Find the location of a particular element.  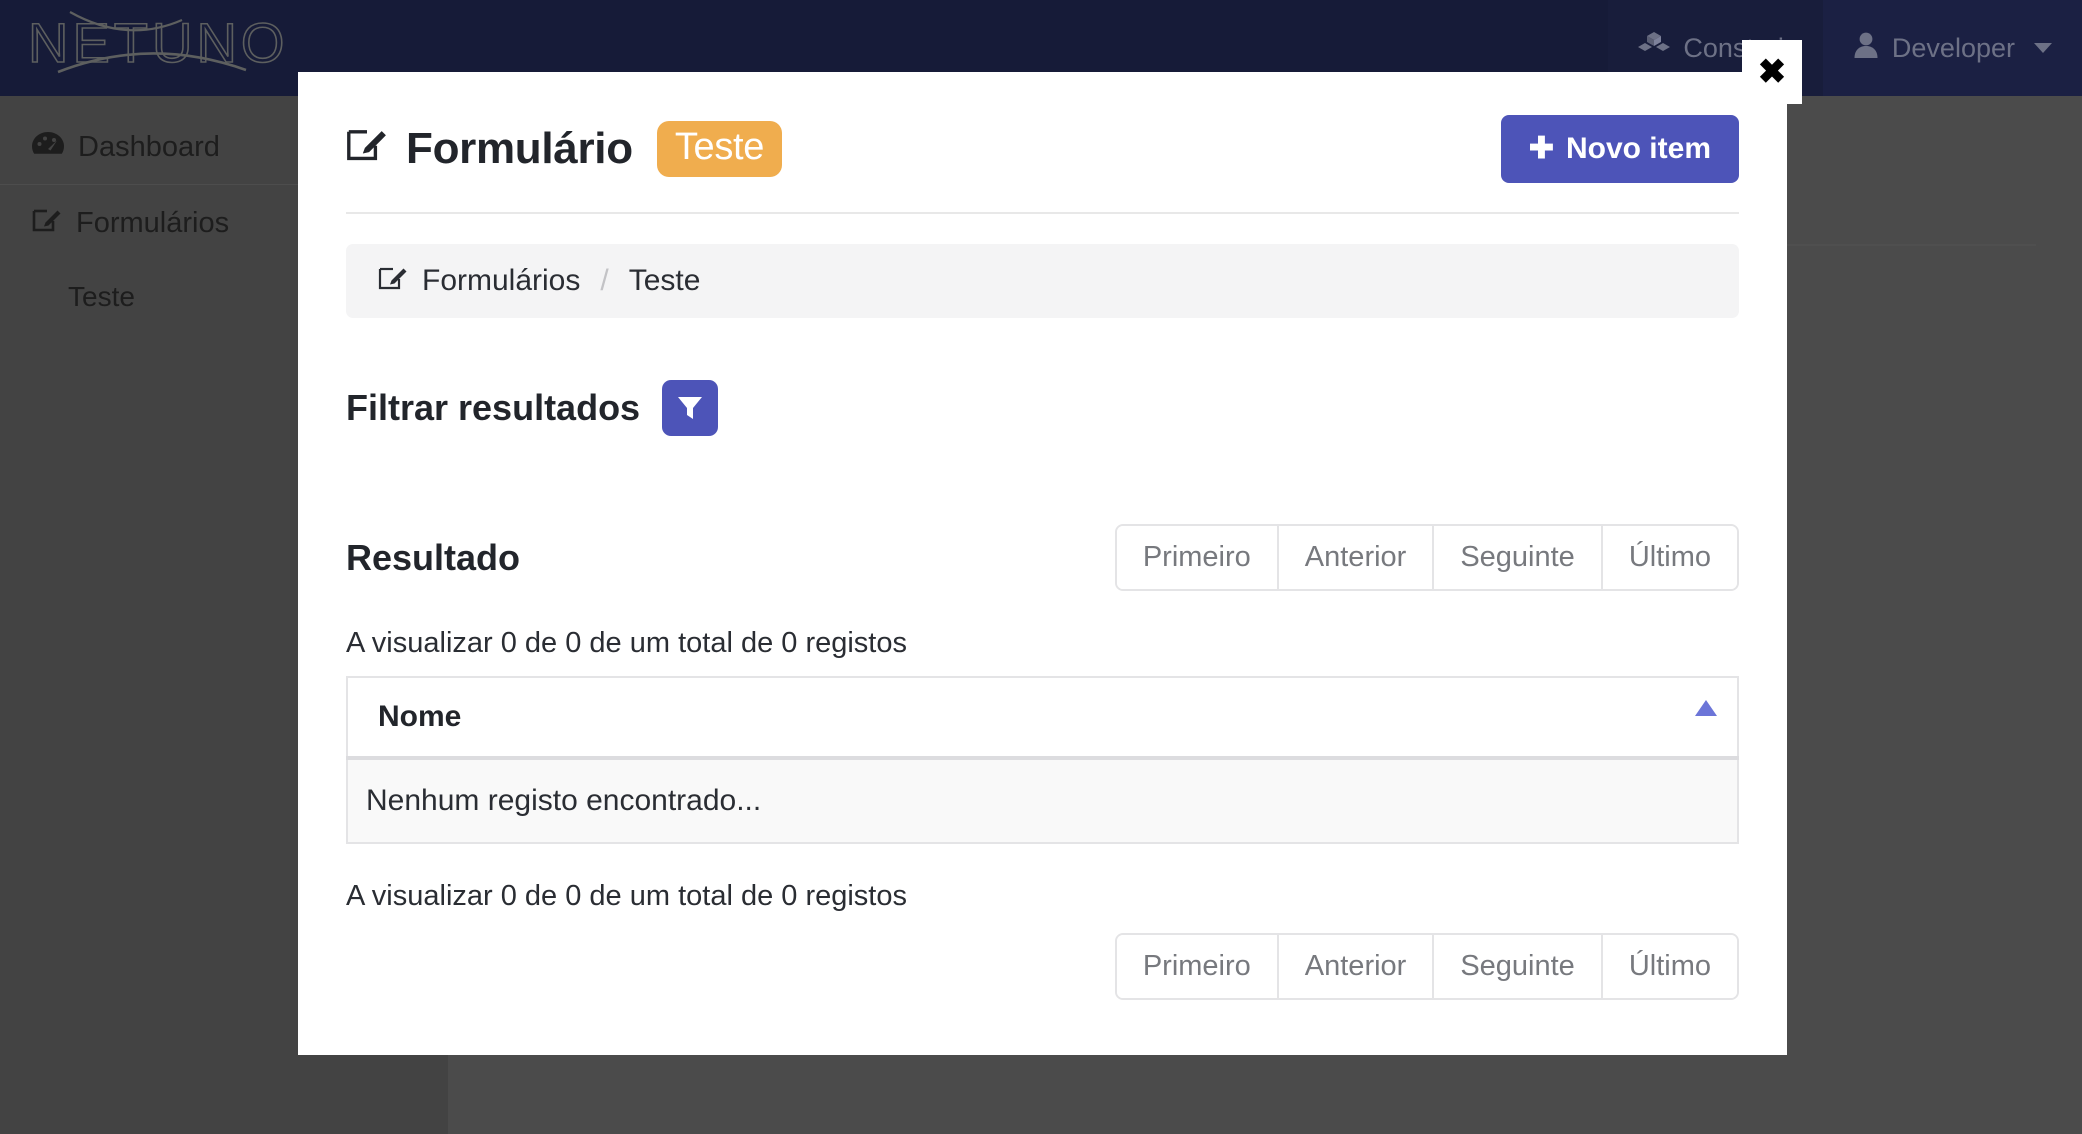

table-header-row: Nome is located at coordinates (1042, 718).